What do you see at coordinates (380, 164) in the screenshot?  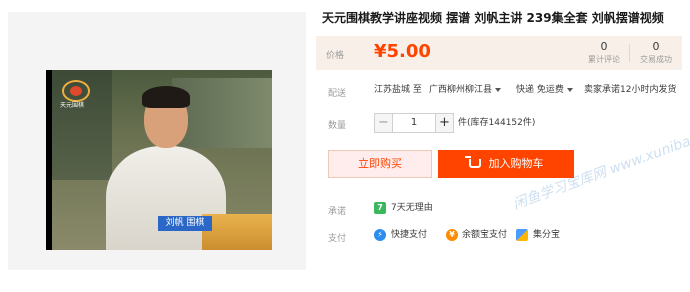 I see `buy-now-button: 立即购买` at bounding box center [380, 164].